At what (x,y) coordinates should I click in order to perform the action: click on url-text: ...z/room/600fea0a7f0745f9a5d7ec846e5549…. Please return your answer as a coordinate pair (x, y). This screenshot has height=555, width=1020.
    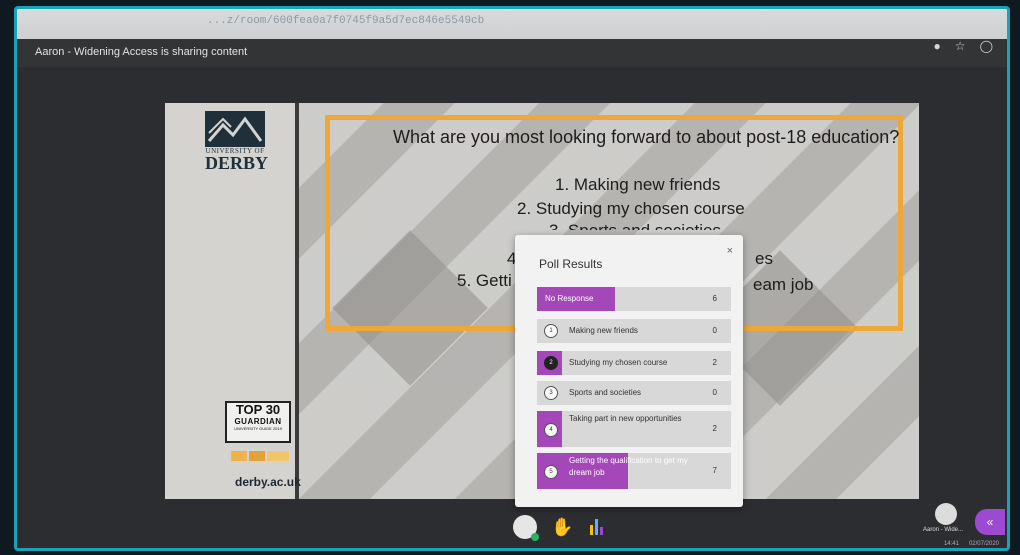
    Looking at the image, I should click on (345, 21).